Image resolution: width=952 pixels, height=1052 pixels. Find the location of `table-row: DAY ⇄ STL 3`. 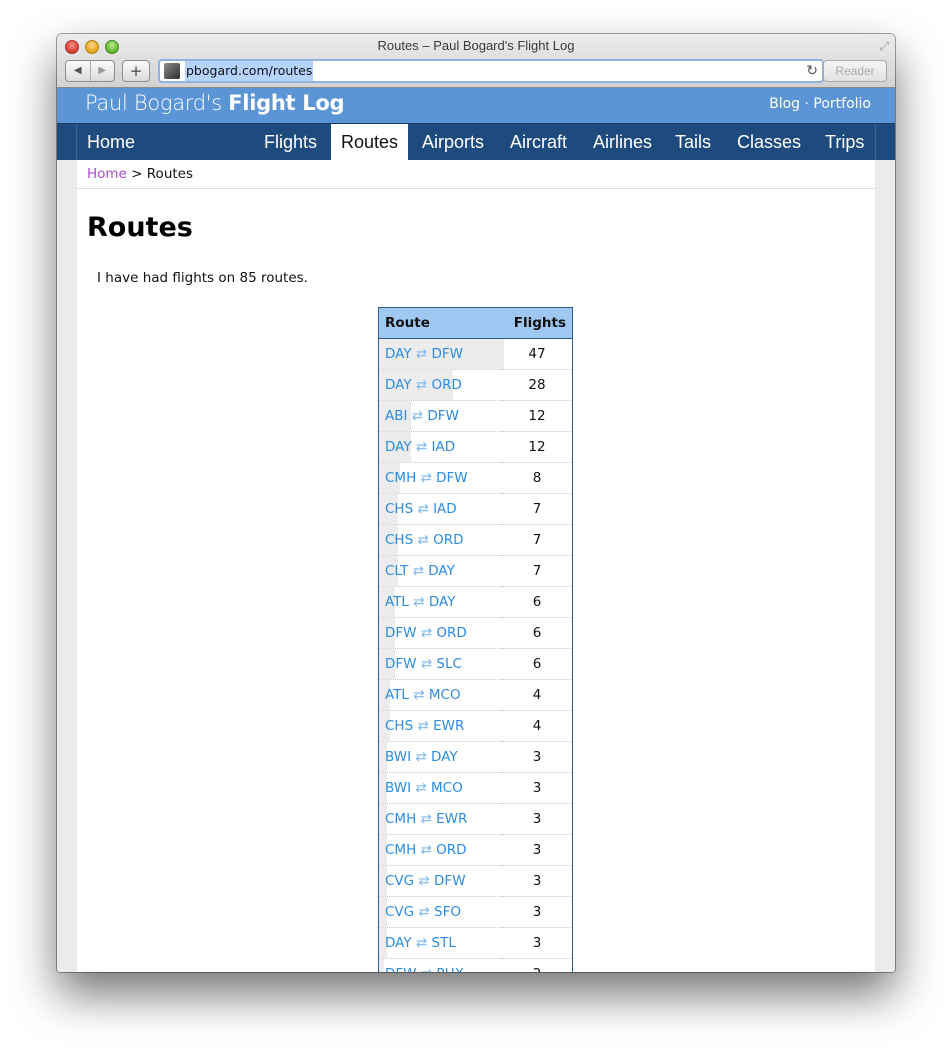

table-row: DAY ⇄ STL 3 is located at coordinates (475, 943).